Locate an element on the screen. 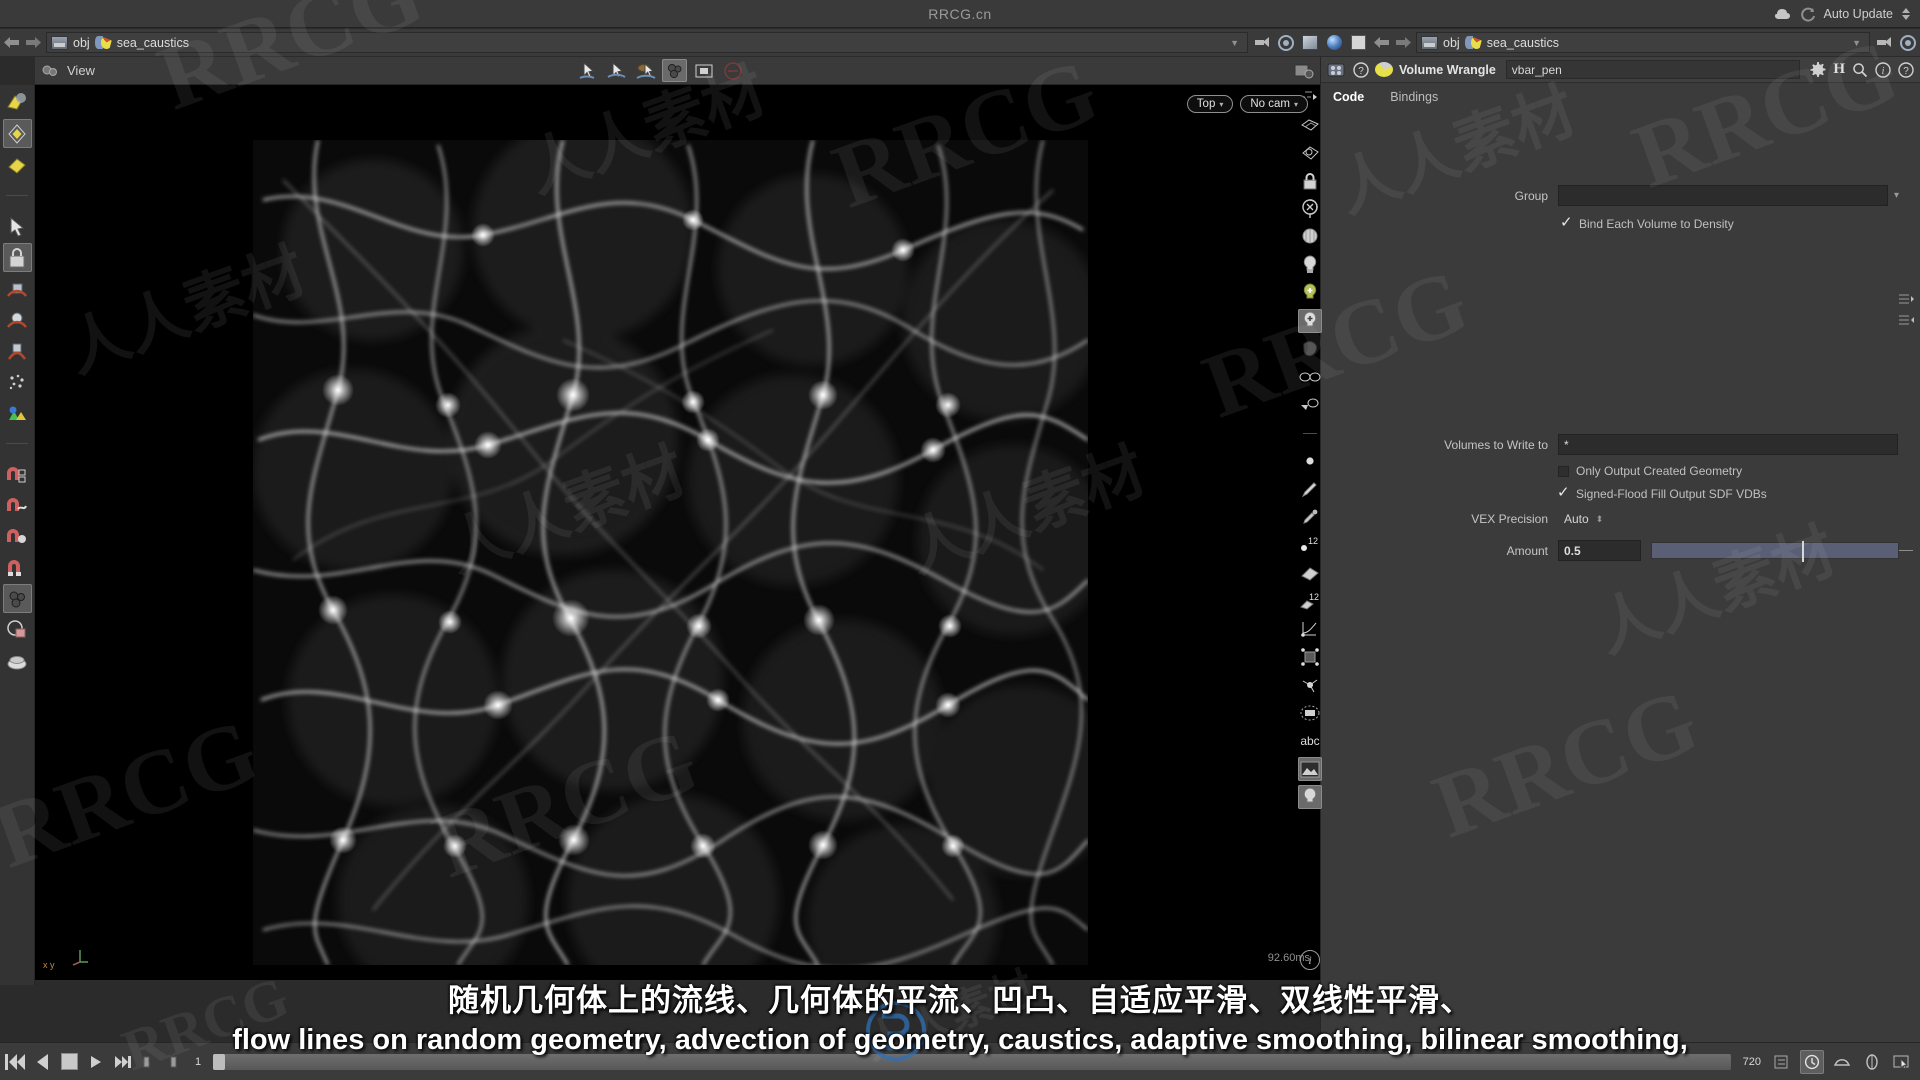  amount-slider-knob is located at coordinates (1803, 551).